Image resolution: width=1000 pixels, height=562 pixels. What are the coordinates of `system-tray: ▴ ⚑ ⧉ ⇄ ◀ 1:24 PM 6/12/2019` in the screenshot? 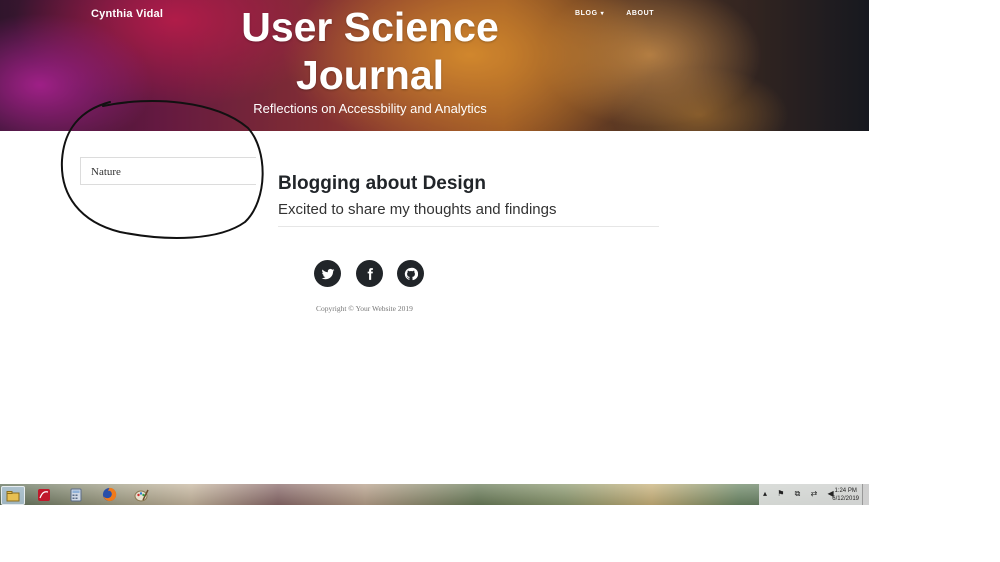 It's located at (814, 494).